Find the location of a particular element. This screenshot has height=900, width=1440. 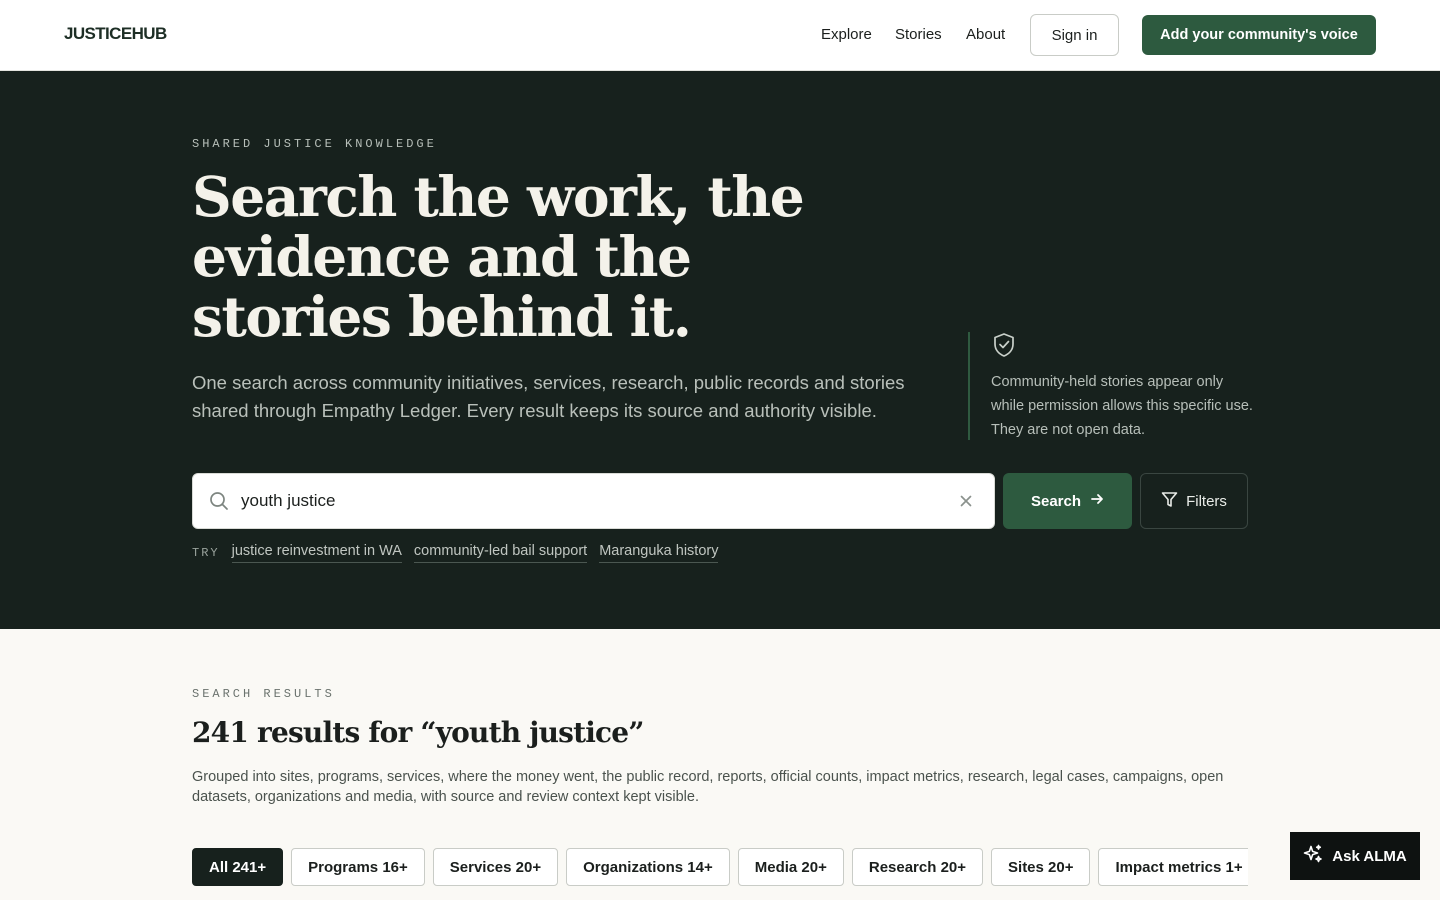

search-button-label: Search is located at coordinates (1056, 501).